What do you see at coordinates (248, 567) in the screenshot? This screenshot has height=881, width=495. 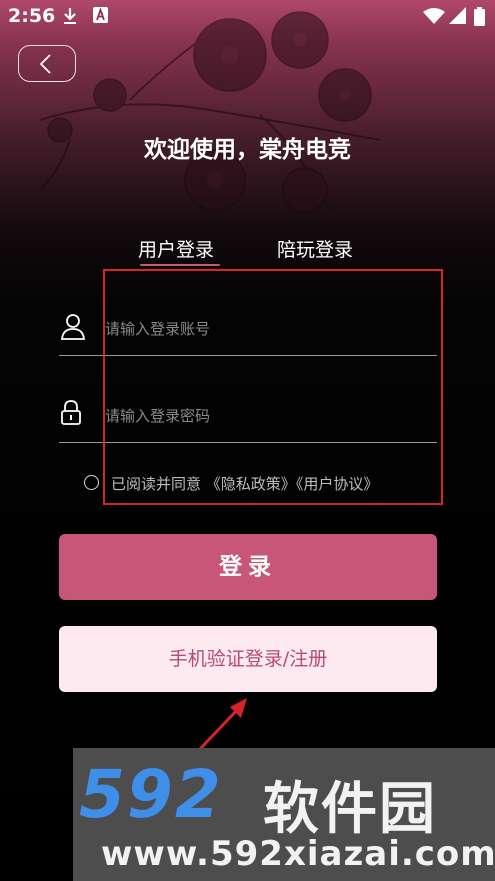 I see `login-button: 登录` at bounding box center [248, 567].